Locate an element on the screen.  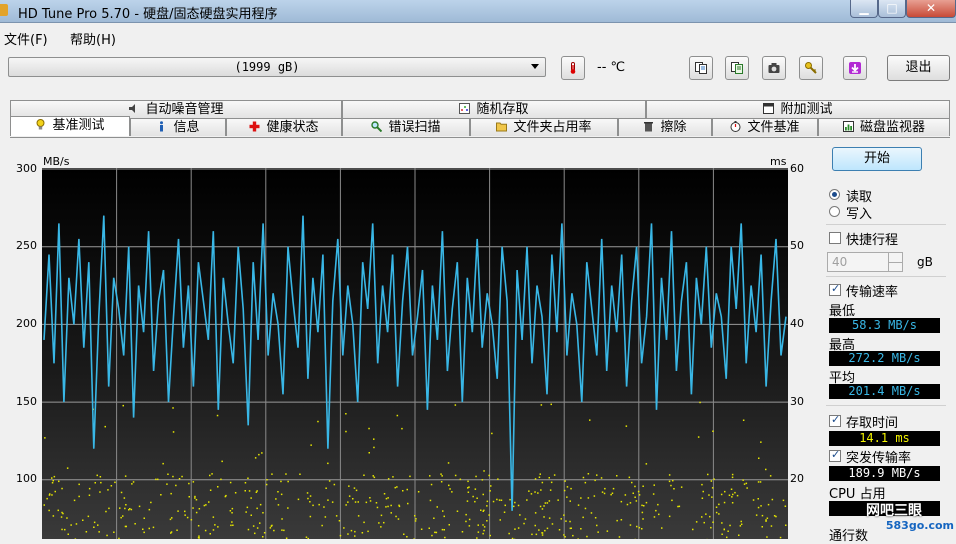
tab-erase: 擦除 is located at coordinates (665, 127).